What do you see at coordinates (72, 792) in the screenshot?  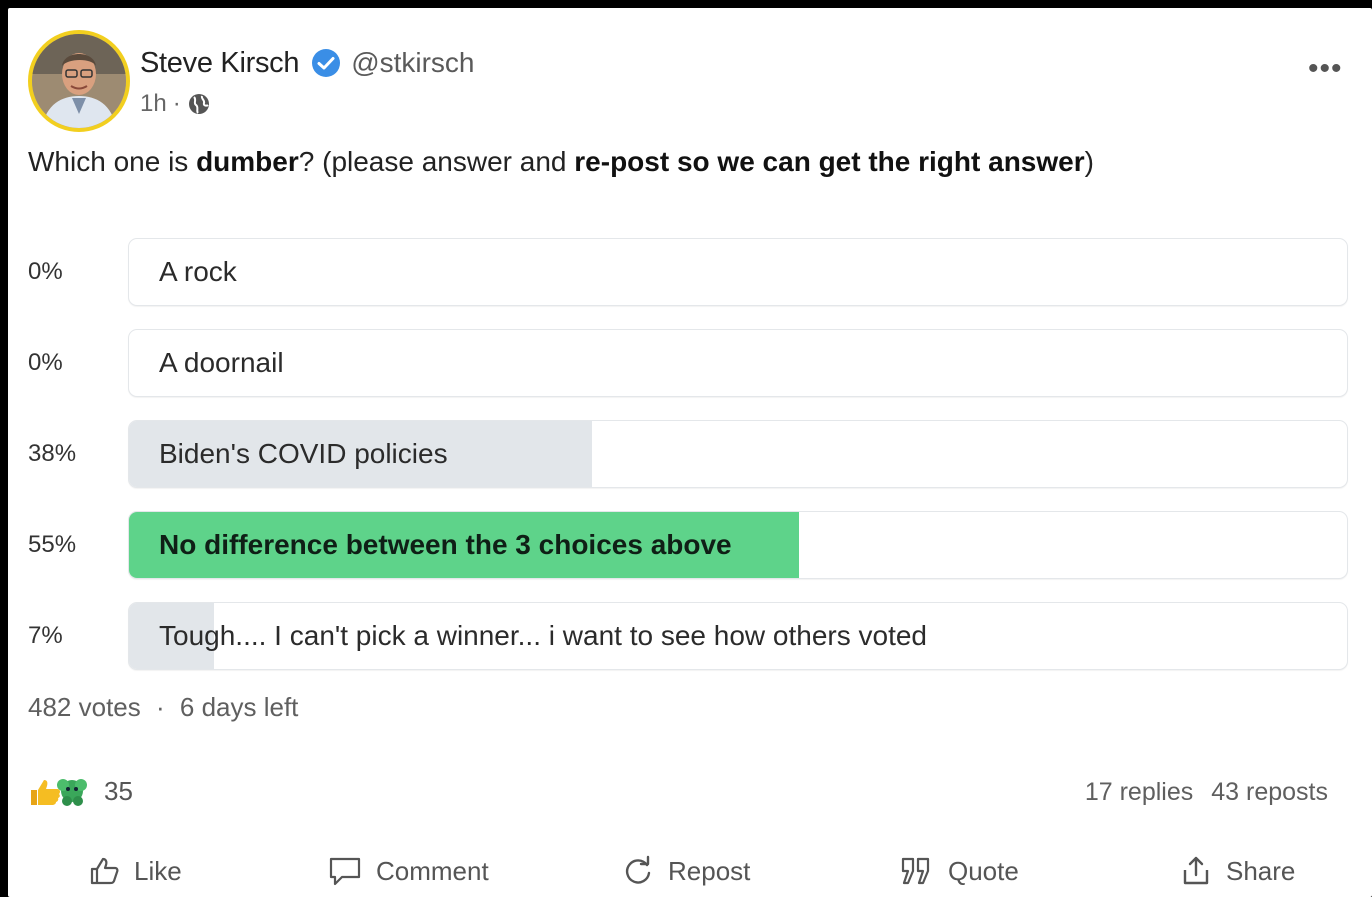 I see `care-icon` at bounding box center [72, 792].